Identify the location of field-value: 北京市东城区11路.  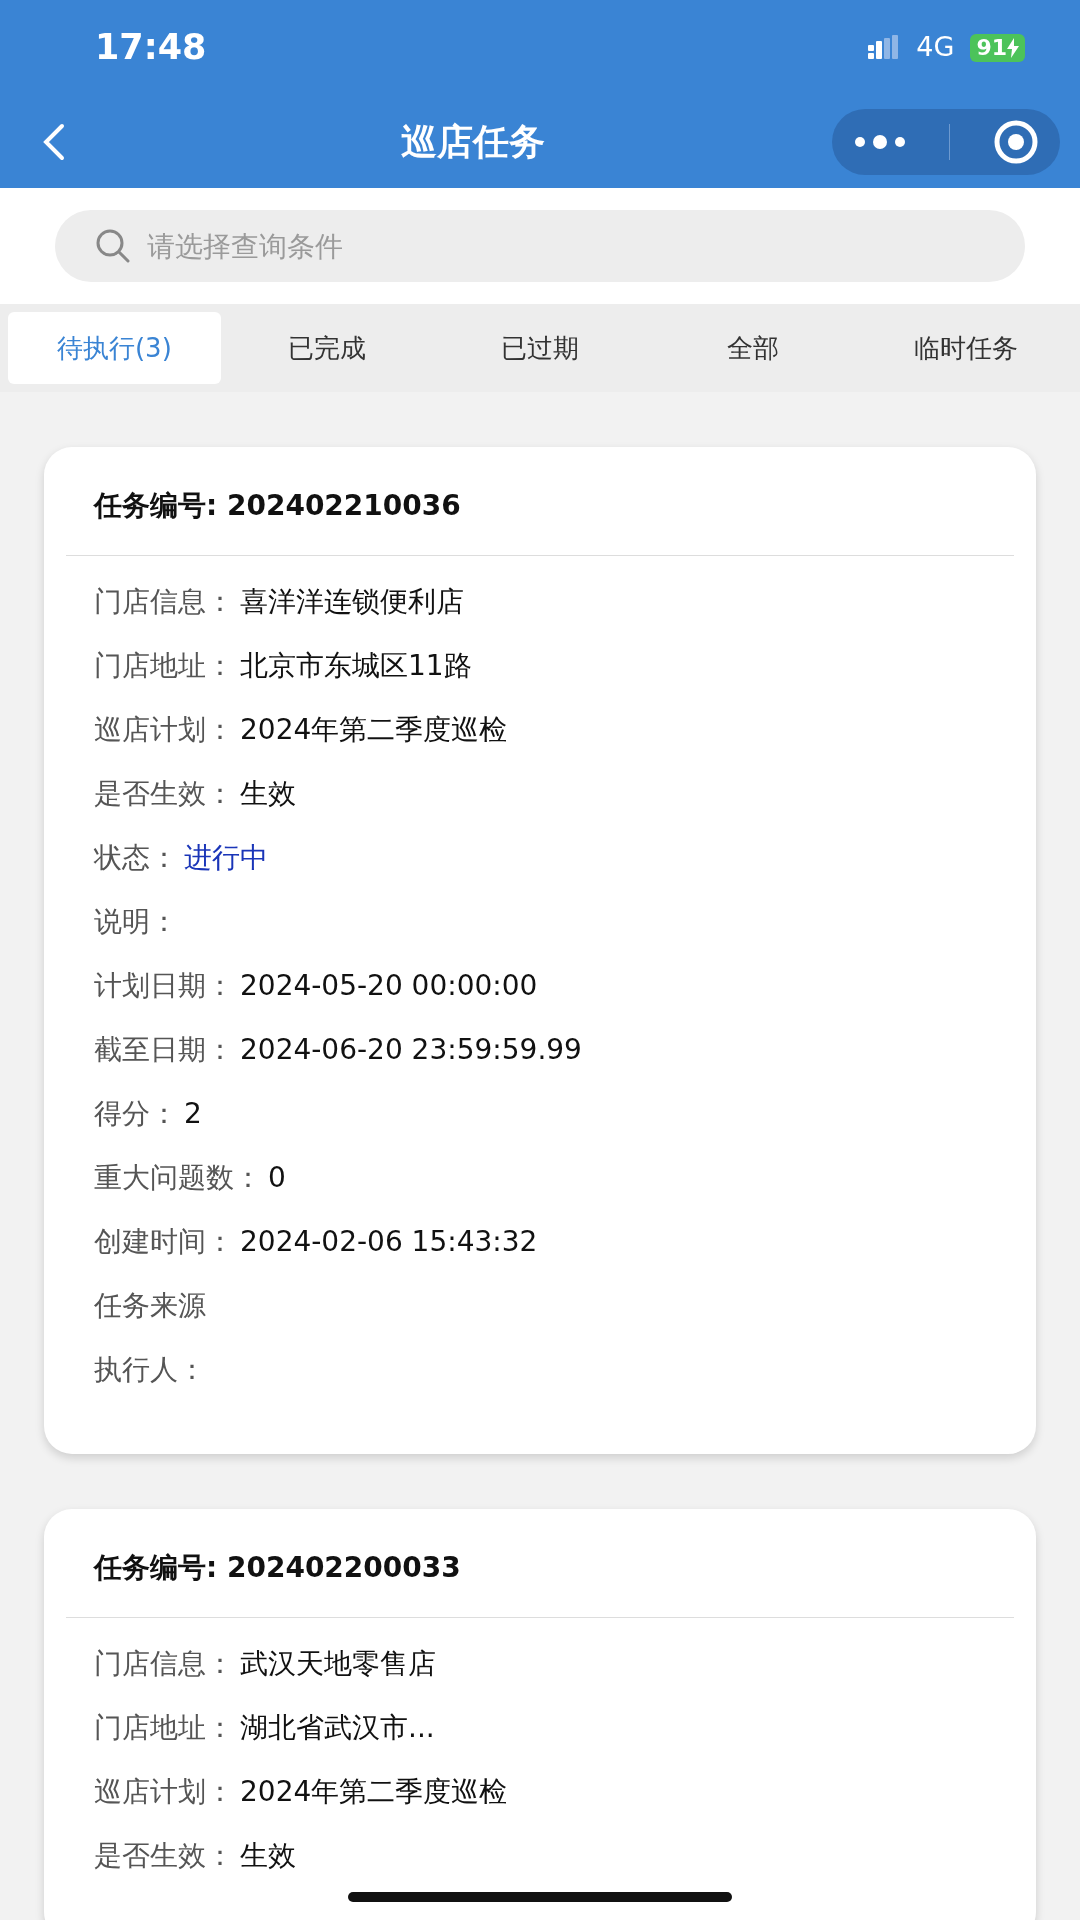
(356, 666).